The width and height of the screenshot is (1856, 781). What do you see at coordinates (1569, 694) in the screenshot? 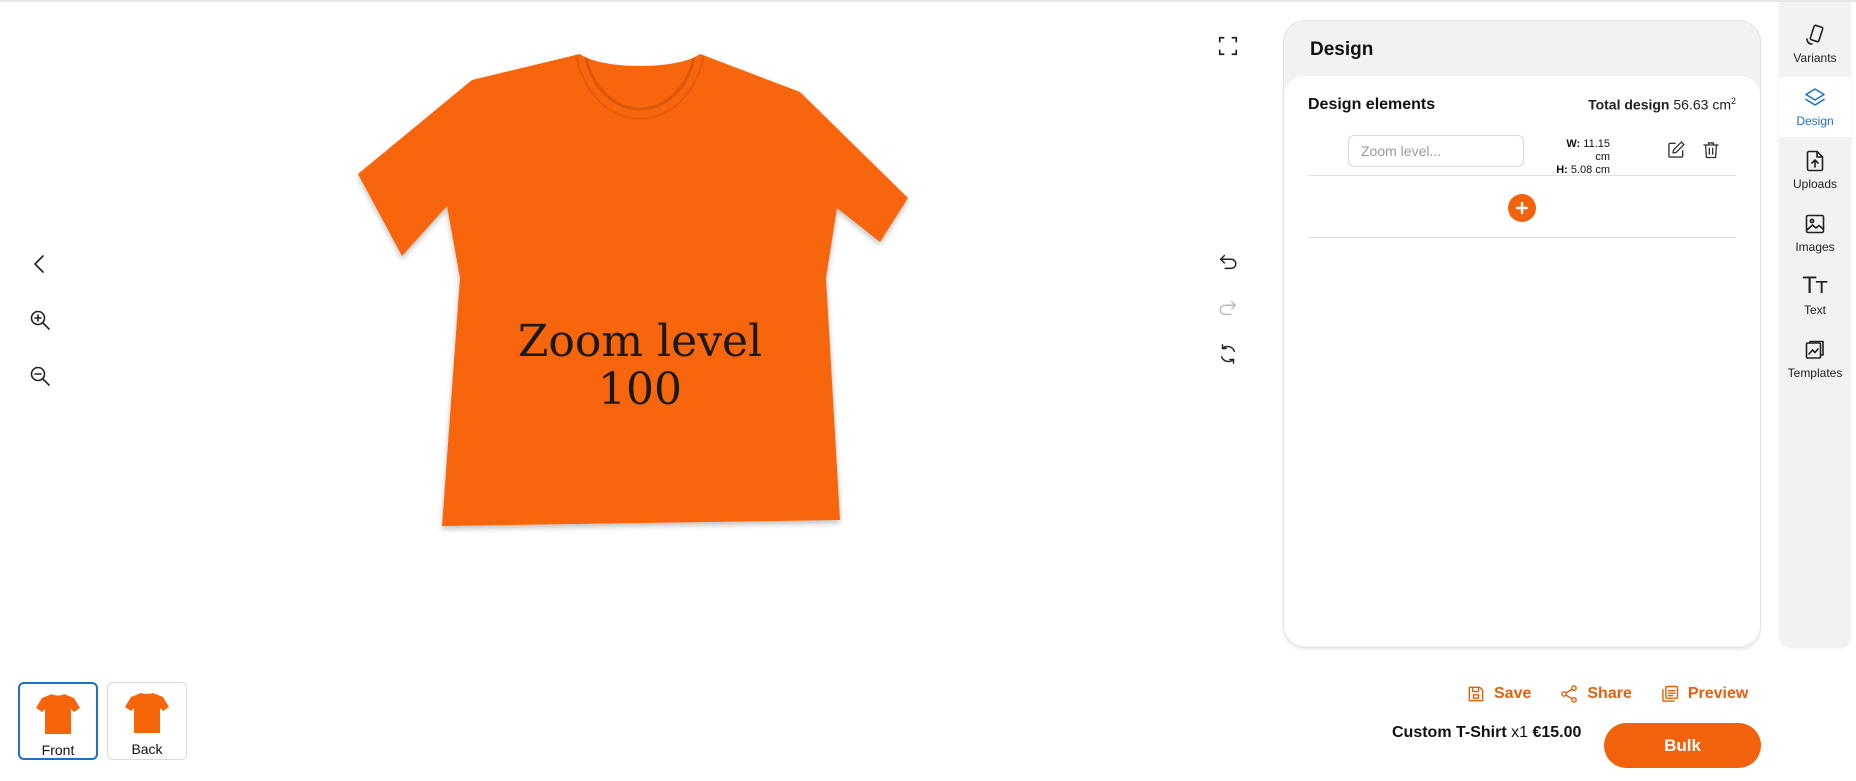
I see `share-icon` at bounding box center [1569, 694].